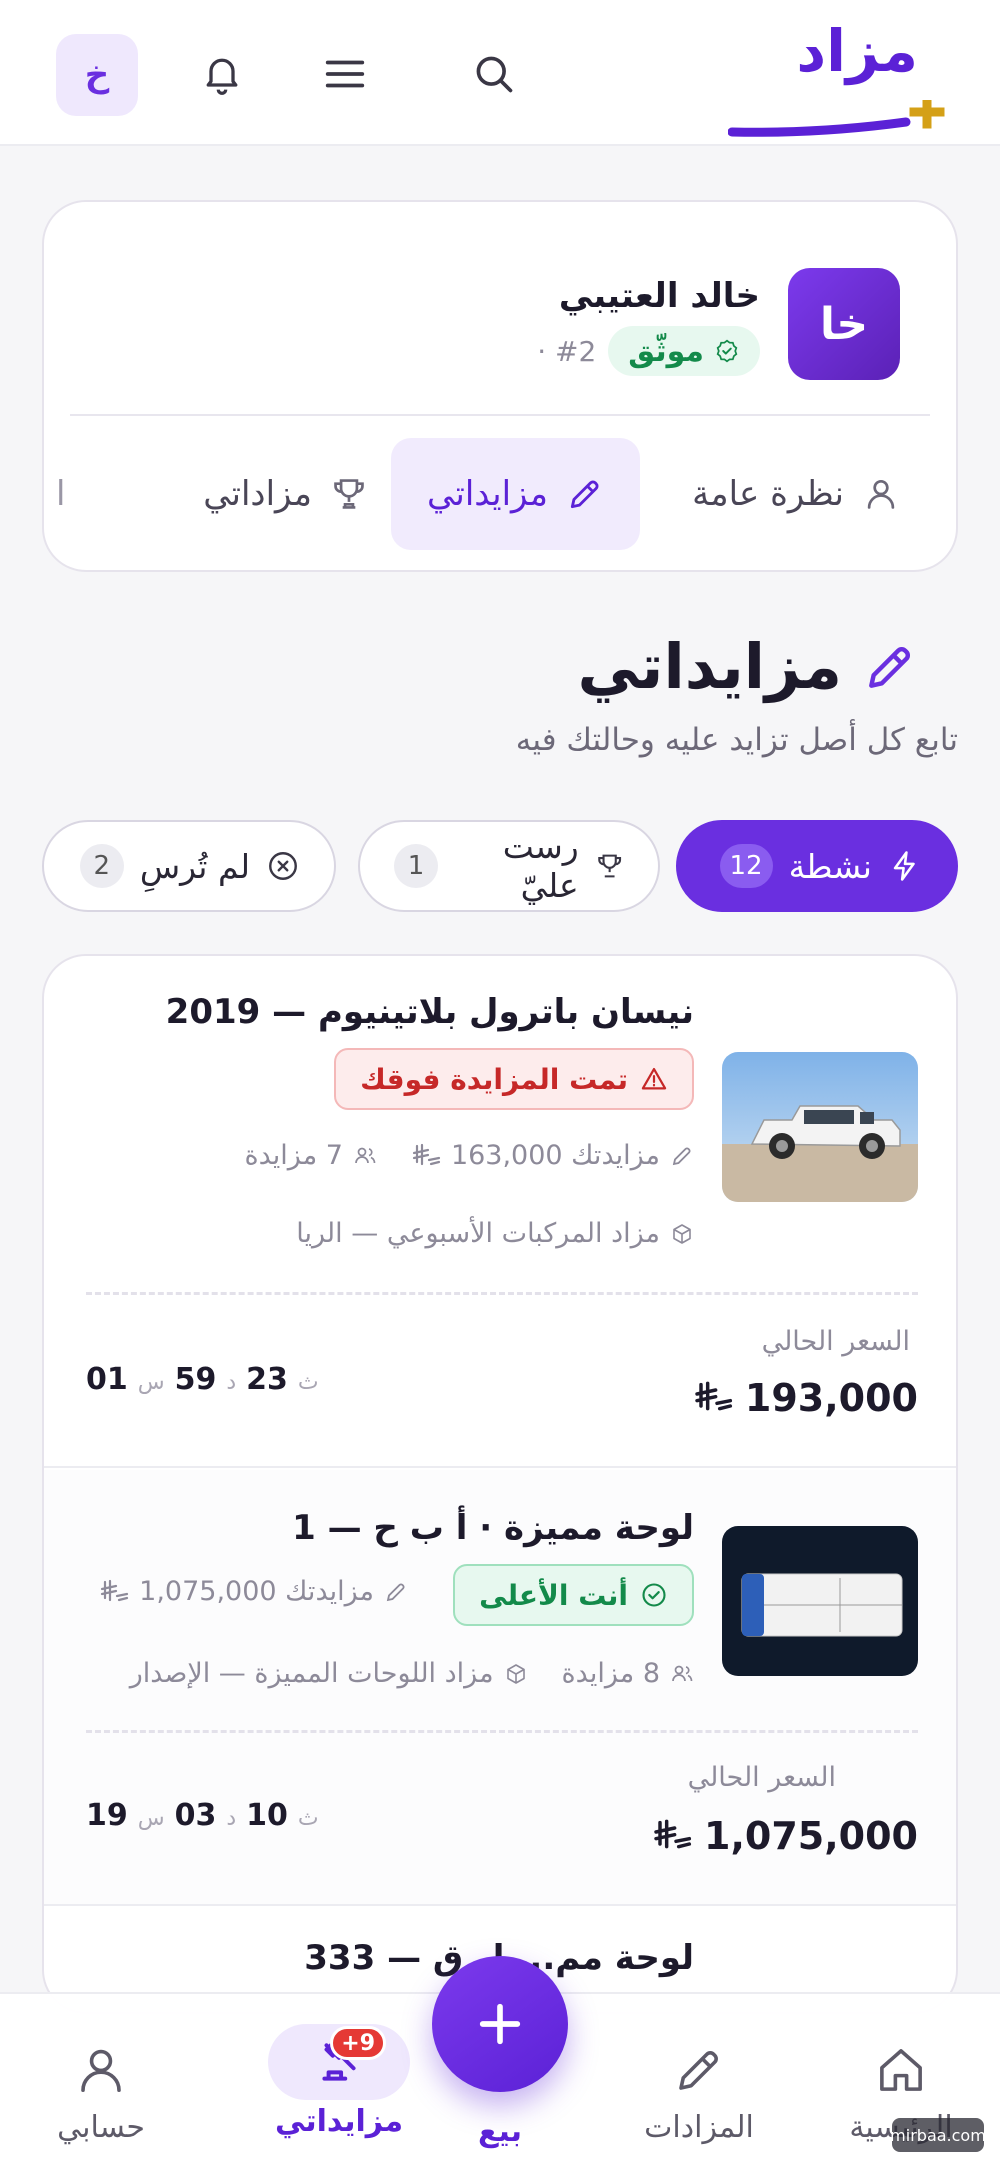 Image resolution: width=1000 pixels, height=2164 pixels. I want to click on notifications-button, so click(222, 74).